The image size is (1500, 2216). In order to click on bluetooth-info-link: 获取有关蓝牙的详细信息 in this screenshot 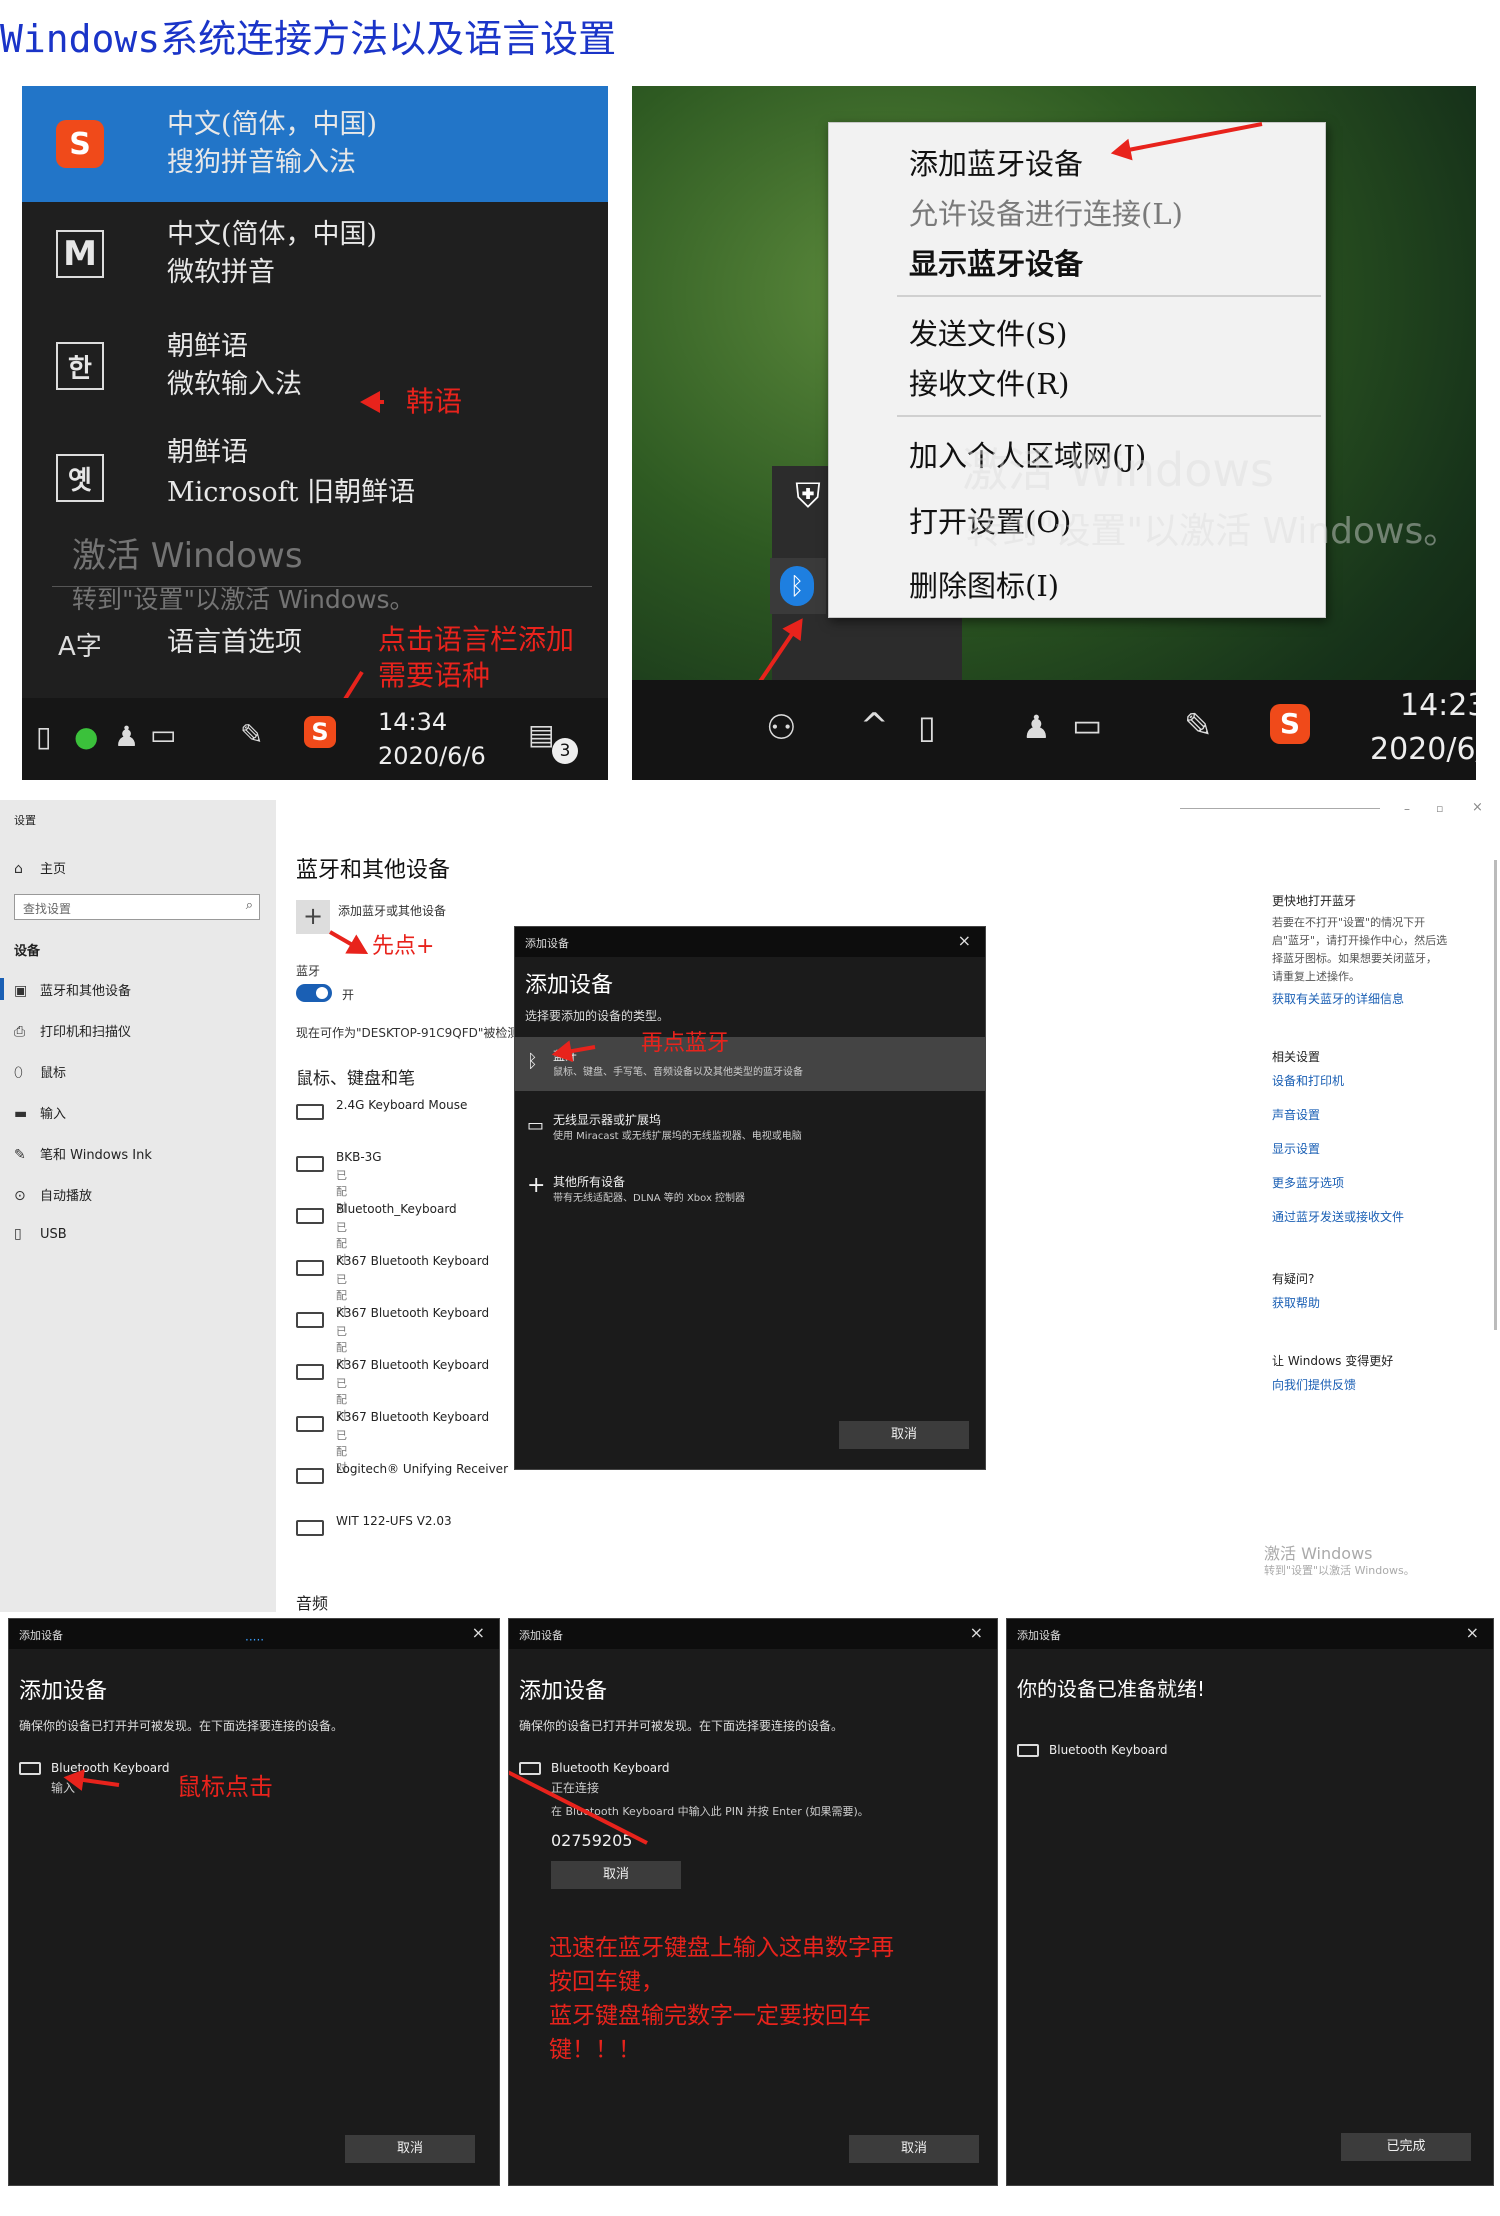, I will do `click(1338, 998)`.